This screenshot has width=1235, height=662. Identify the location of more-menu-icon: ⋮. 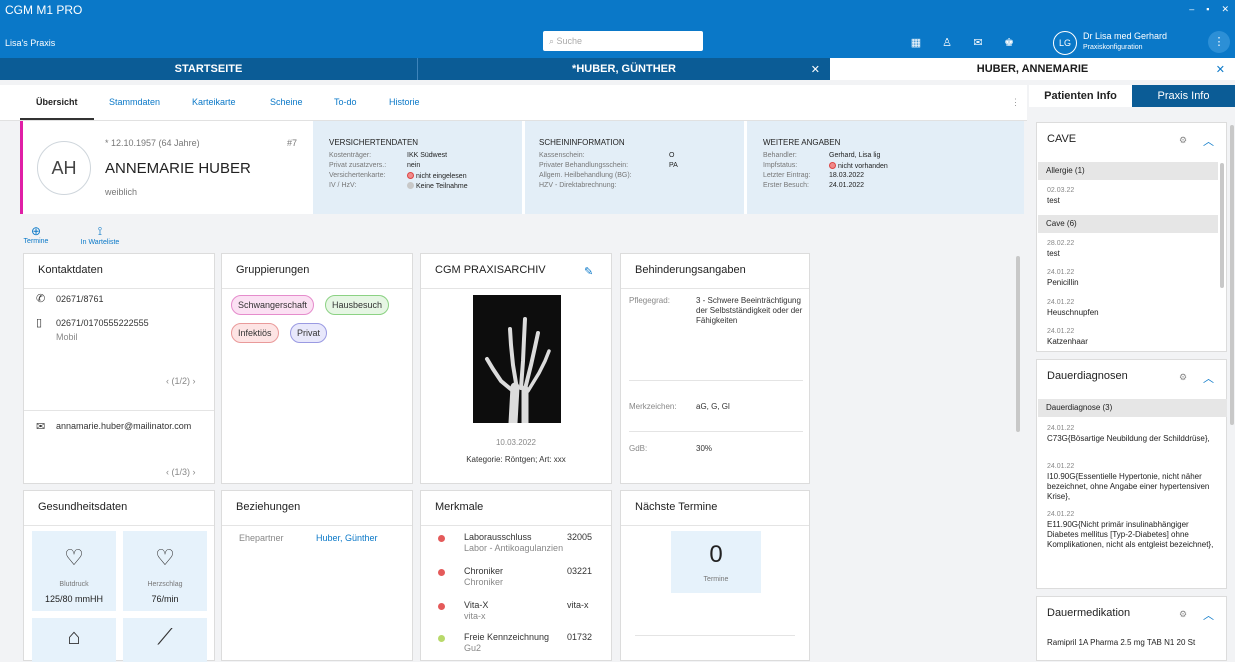
(1219, 42).